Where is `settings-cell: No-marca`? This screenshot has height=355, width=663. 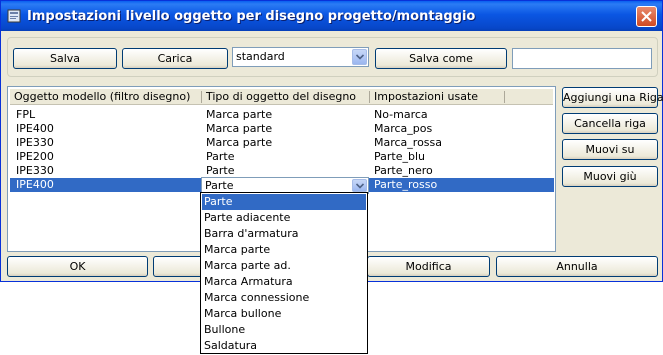
settings-cell: No-marca is located at coordinates (401, 114).